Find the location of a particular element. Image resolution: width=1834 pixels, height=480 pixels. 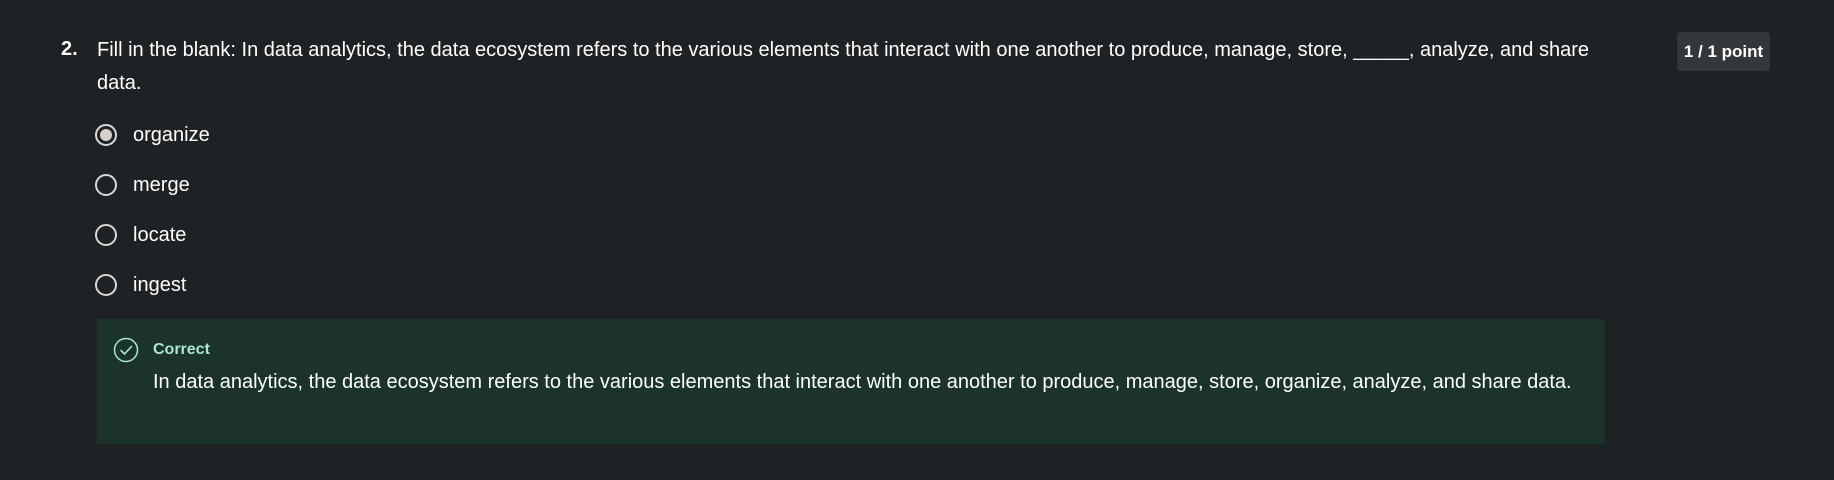

option-merge: merge is located at coordinates (152, 193).